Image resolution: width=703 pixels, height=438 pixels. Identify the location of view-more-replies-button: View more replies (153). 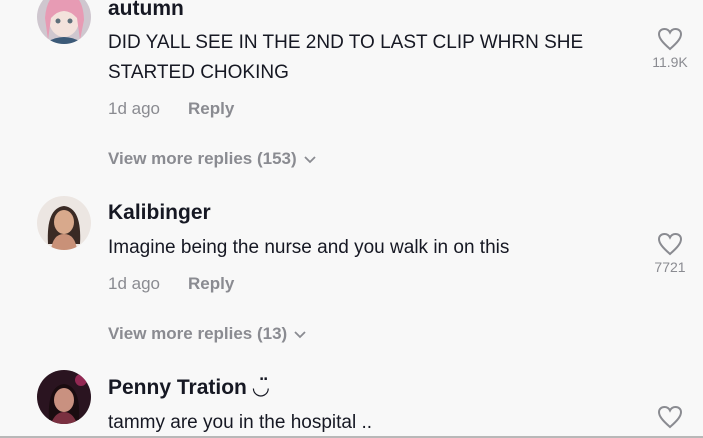
(212, 159).